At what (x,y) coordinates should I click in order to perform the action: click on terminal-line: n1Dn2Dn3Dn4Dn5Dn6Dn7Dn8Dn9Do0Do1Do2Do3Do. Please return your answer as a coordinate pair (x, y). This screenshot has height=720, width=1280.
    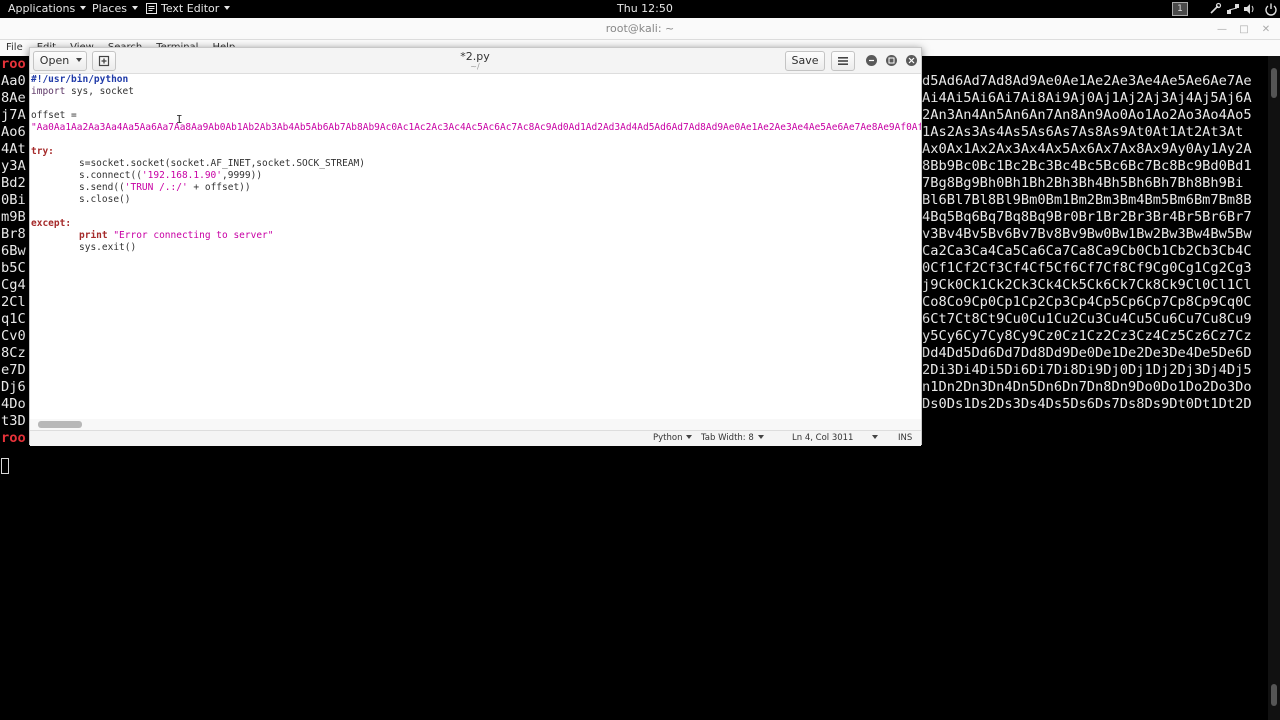
    Looking at the image, I should click on (1087, 387).